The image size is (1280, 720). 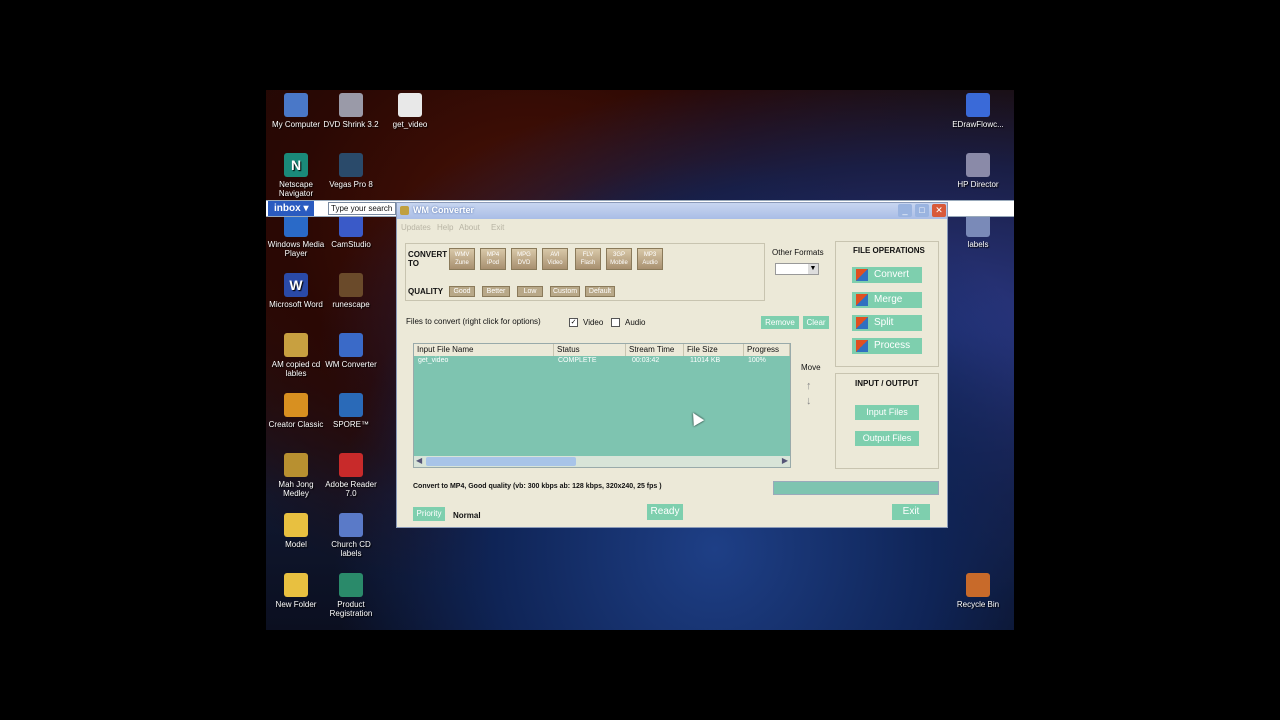 What do you see at coordinates (978, 585) in the screenshot?
I see `recycle-bin-icon` at bounding box center [978, 585].